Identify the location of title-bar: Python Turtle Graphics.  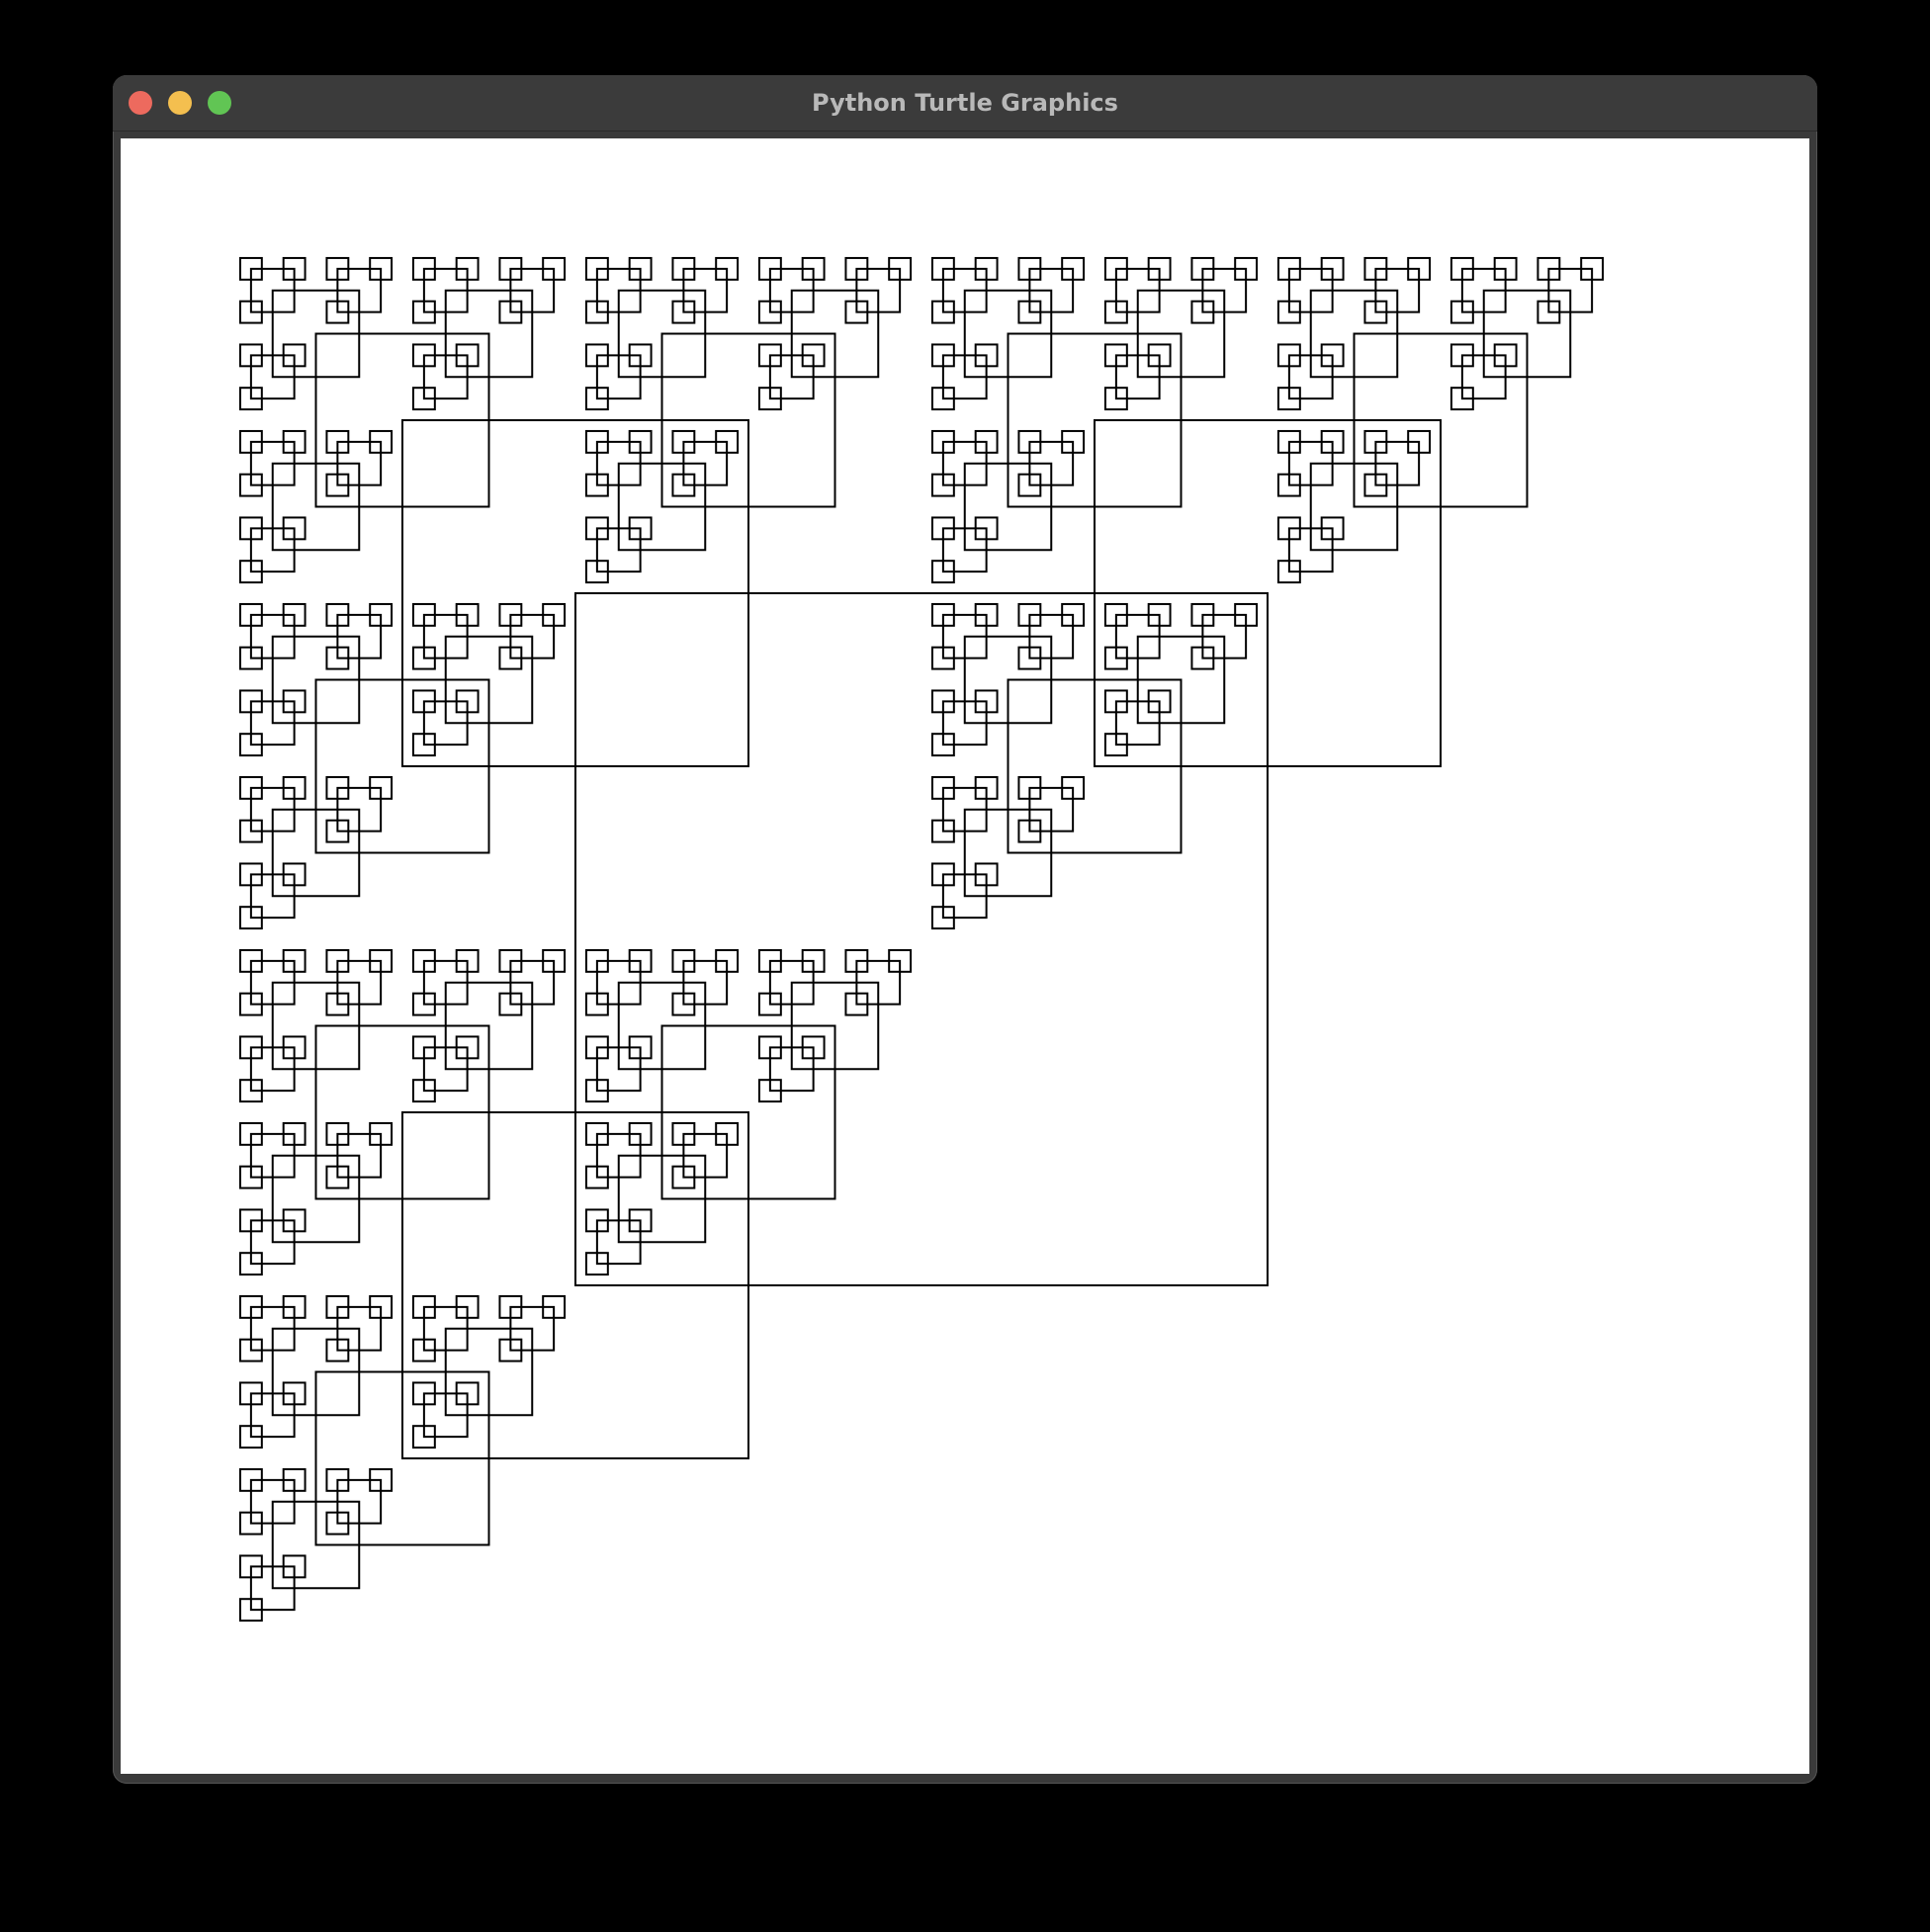
(965, 103).